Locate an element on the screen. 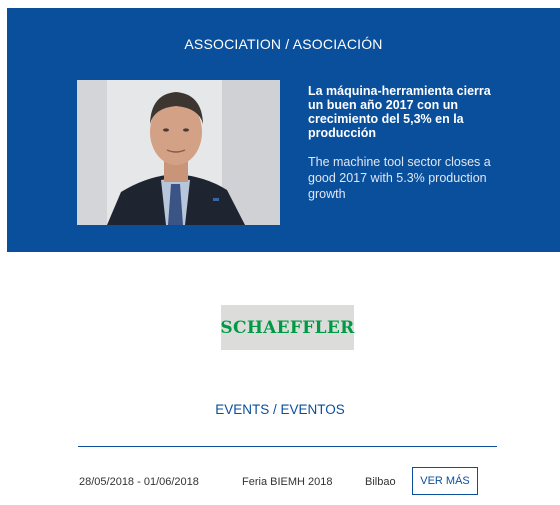 This screenshot has width=560, height=505. ver-mas-button: VER MÁS is located at coordinates (445, 481).